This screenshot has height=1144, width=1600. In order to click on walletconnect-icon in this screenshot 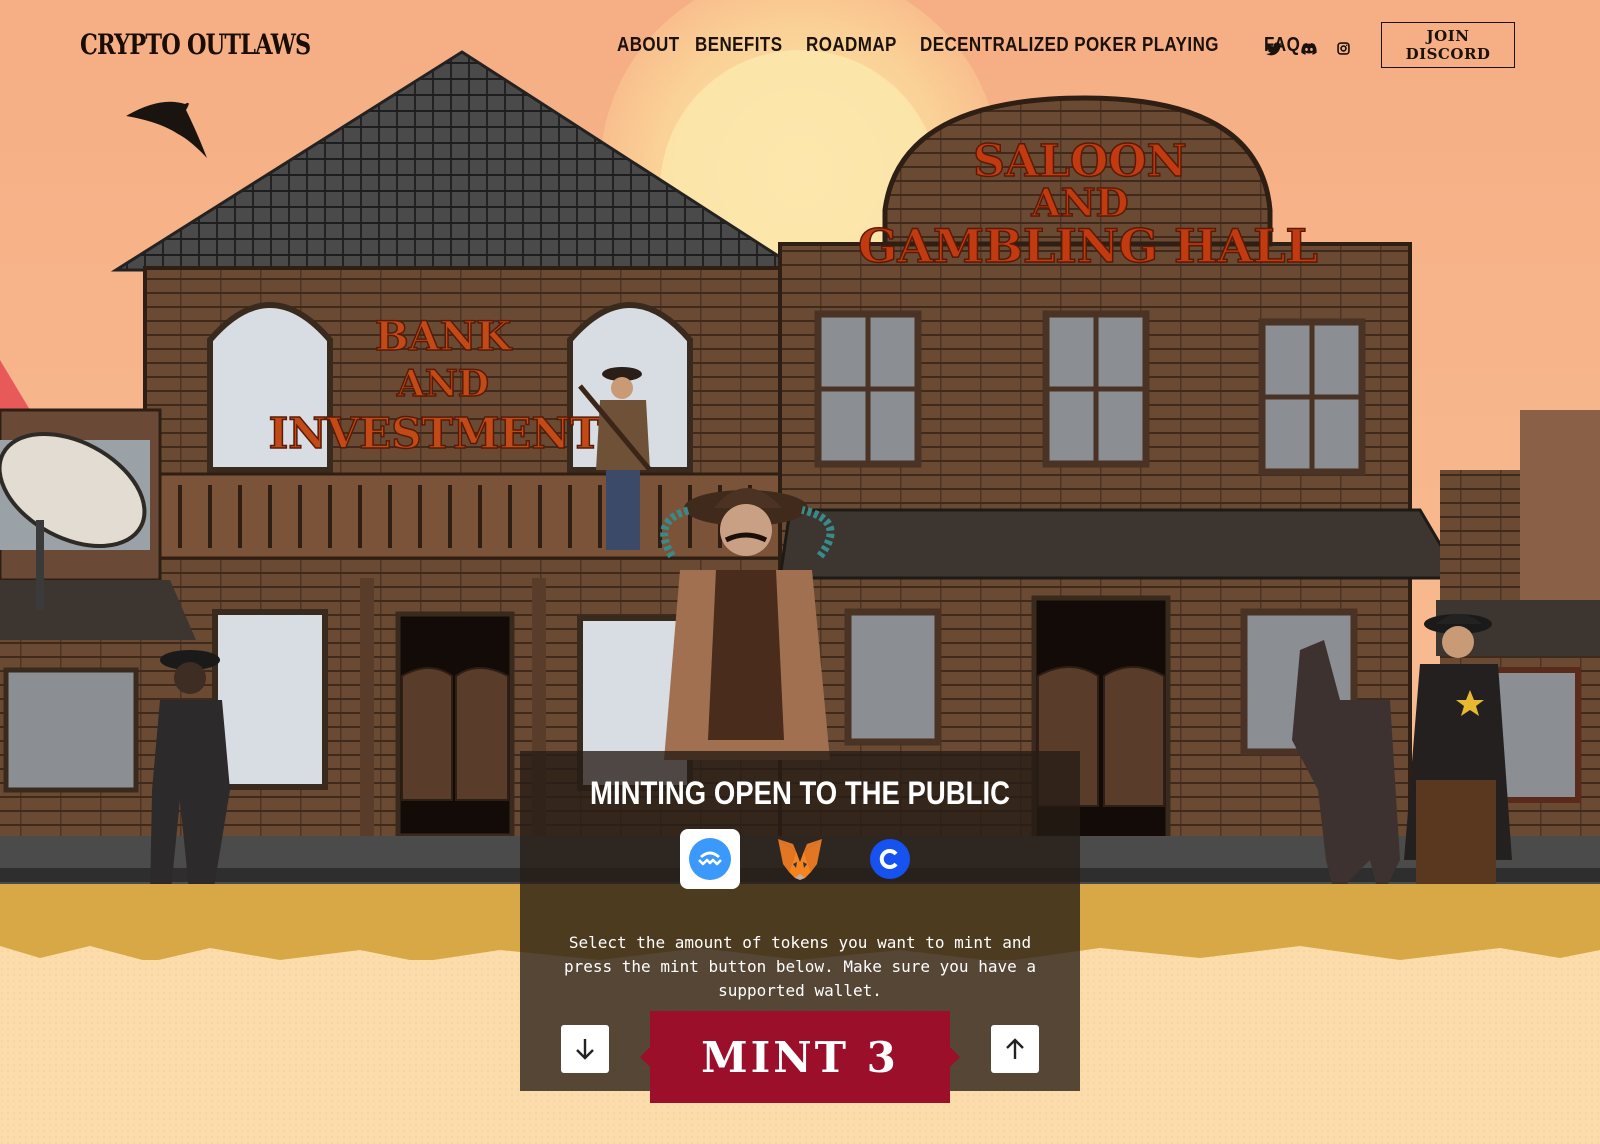, I will do `click(710, 859)`.